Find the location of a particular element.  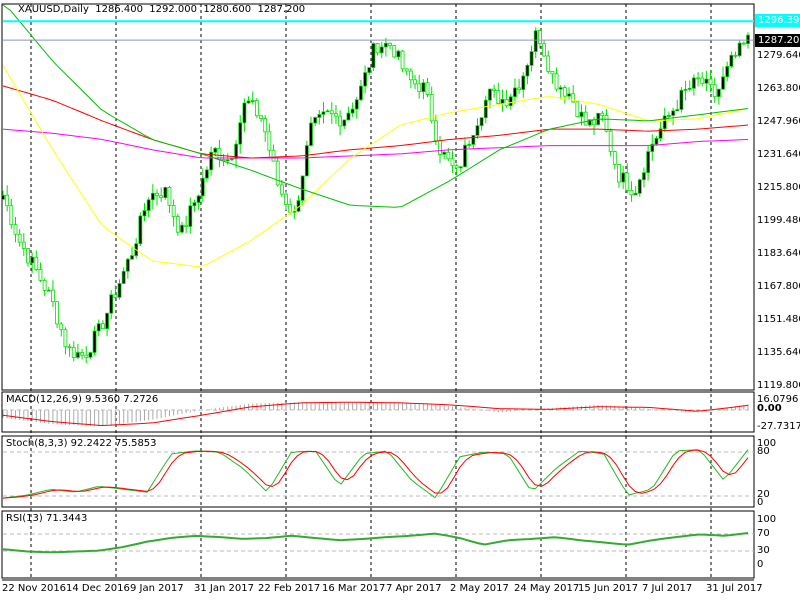

close-value: 1287.200 is located at coordinates (281, 9).